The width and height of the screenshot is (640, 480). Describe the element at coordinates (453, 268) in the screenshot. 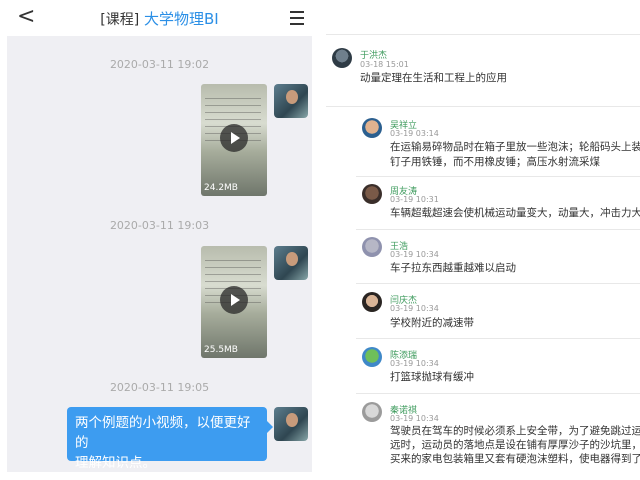

I see `reply-text: 车子拉东西越重越难以启动` at that location.